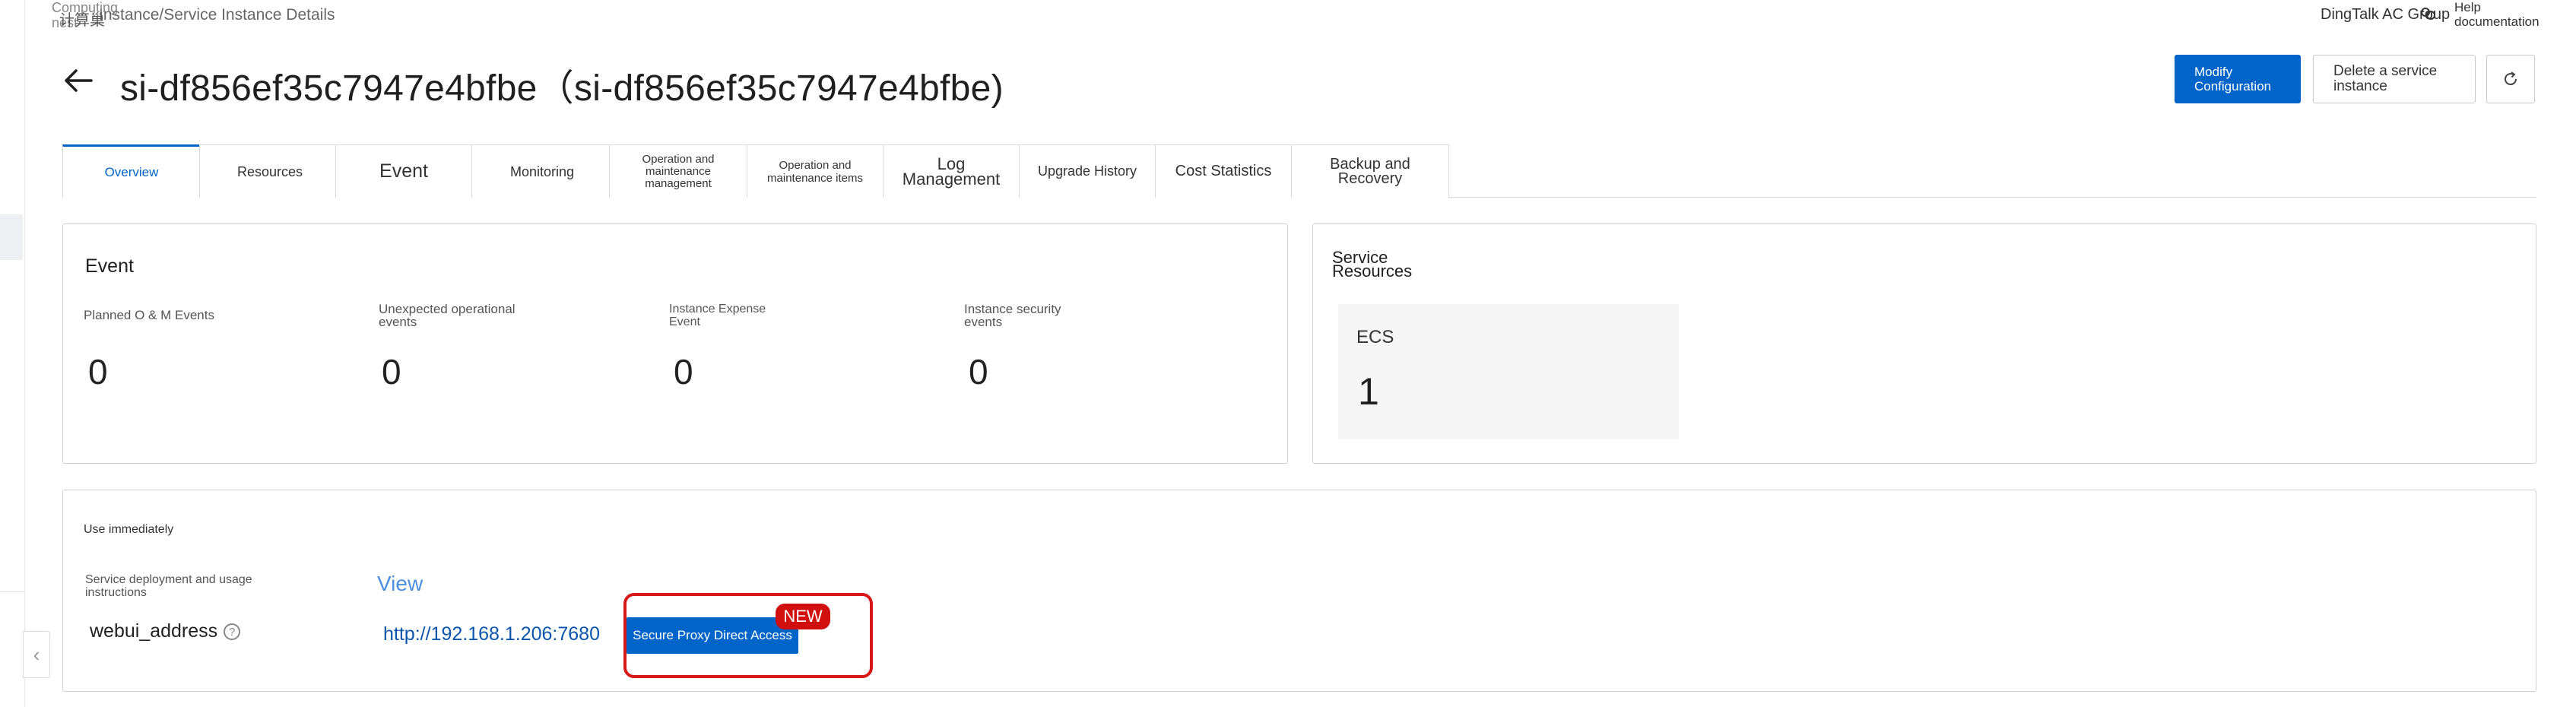 This screenshot has width=2576, height=707. What do you see at coordinates (11, 237) in the screenshot?
I see `sidebar-active-item` at bounding box center [11, 237].